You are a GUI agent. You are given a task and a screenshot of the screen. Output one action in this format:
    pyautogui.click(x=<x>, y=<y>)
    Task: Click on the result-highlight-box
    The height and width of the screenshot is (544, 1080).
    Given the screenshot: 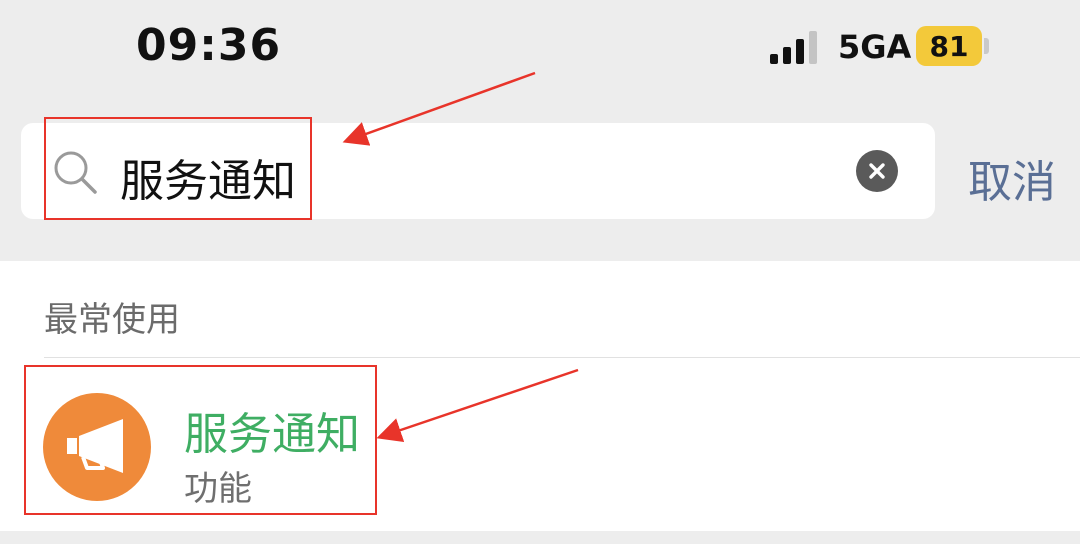 What is the action you would take?
    pyautogui.click(x=200, y=440)
    